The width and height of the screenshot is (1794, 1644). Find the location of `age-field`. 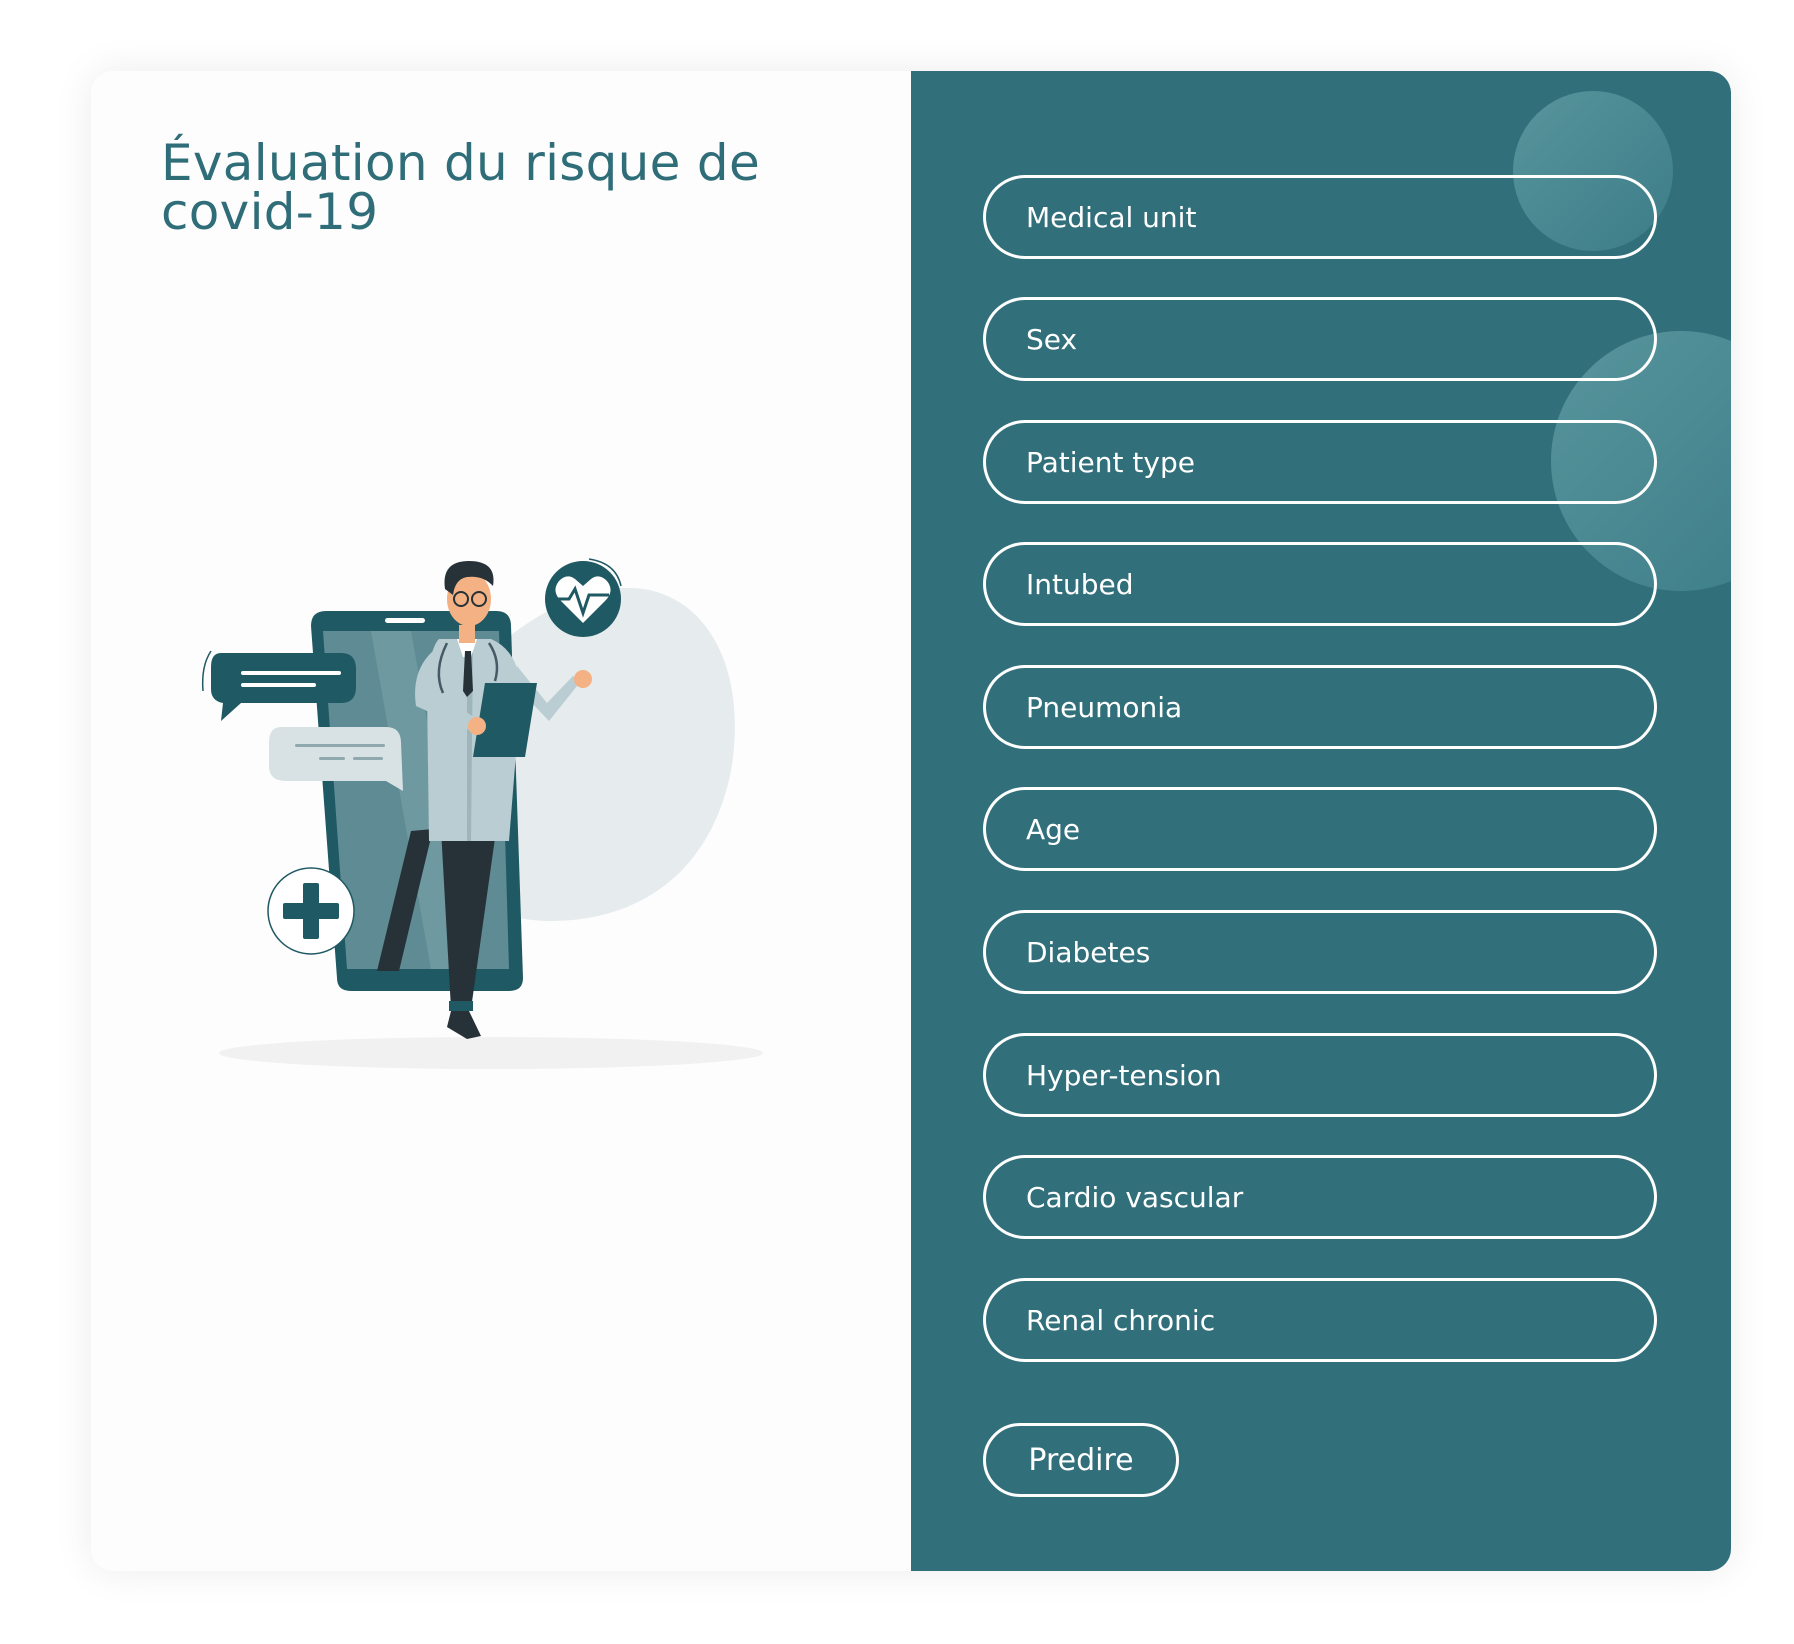

age-field is located at coordinates (1320, 829).